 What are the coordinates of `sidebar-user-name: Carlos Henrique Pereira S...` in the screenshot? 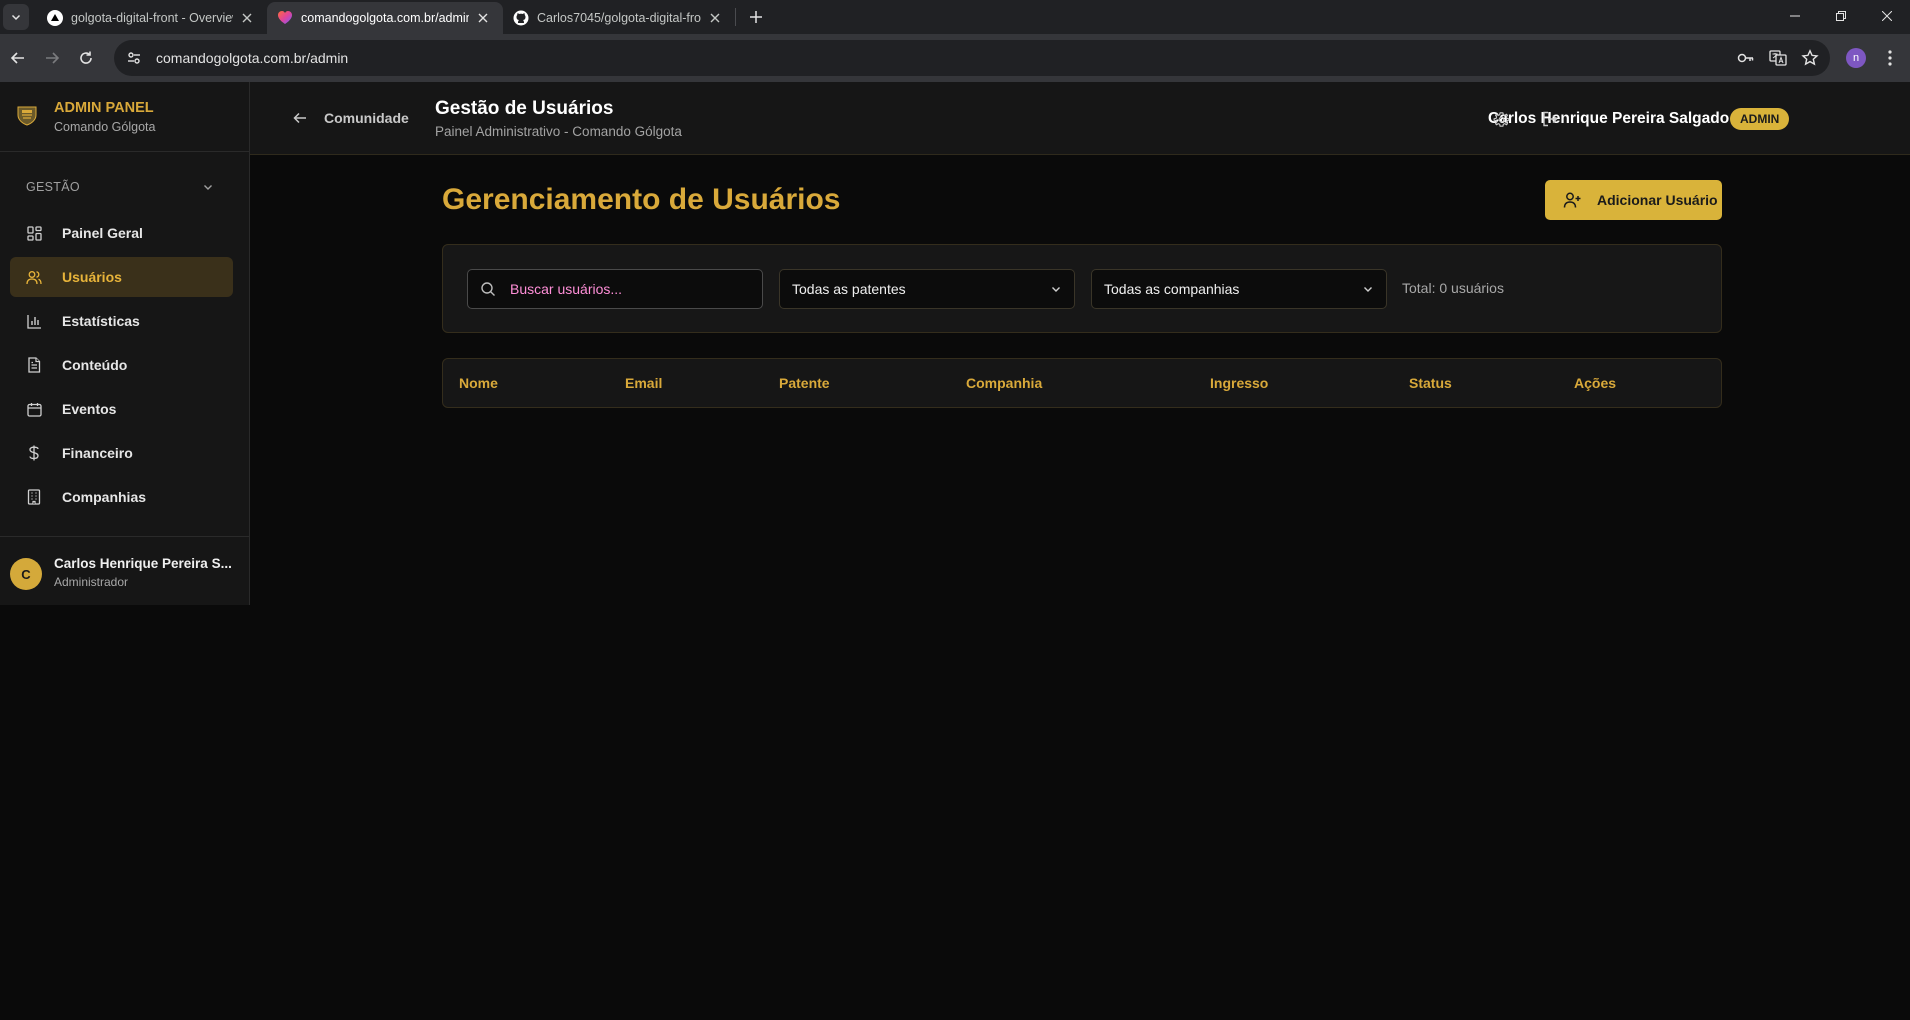 It's located at (143, 563).